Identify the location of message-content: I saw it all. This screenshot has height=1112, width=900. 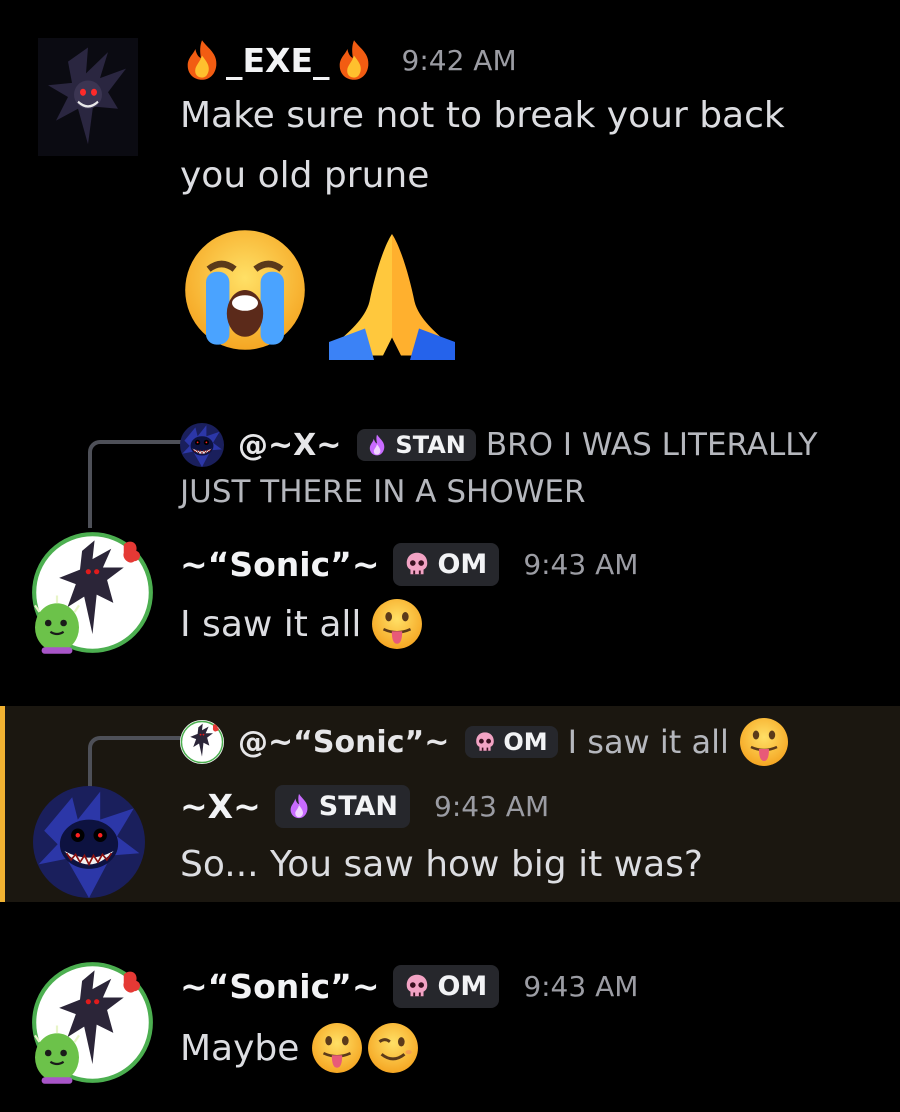
(301, 624).